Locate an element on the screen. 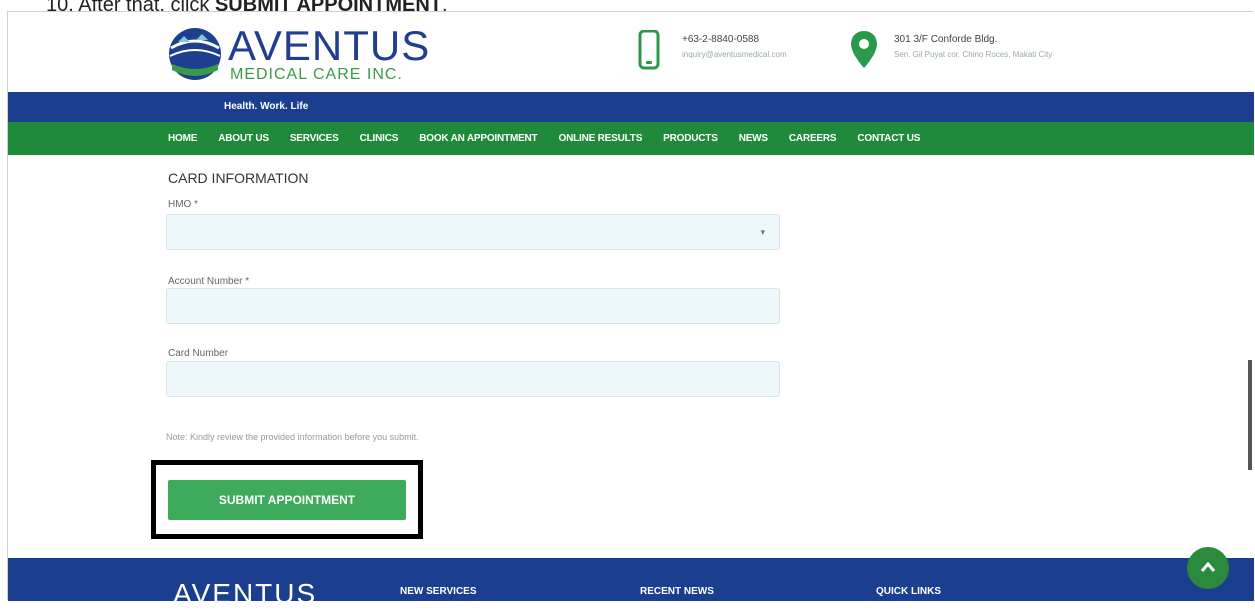 This screenshot has width=1255, height=610. page-scrollbar is located at coordinates (1250, 415).